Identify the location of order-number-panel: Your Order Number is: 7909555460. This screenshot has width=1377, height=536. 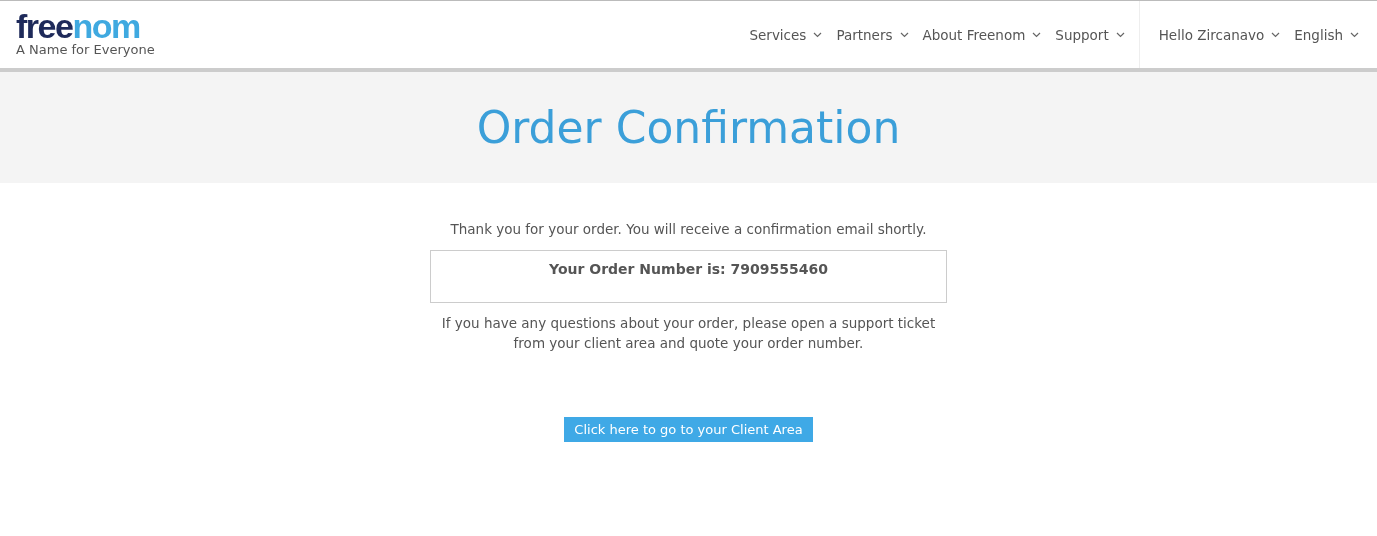
(688, 276).